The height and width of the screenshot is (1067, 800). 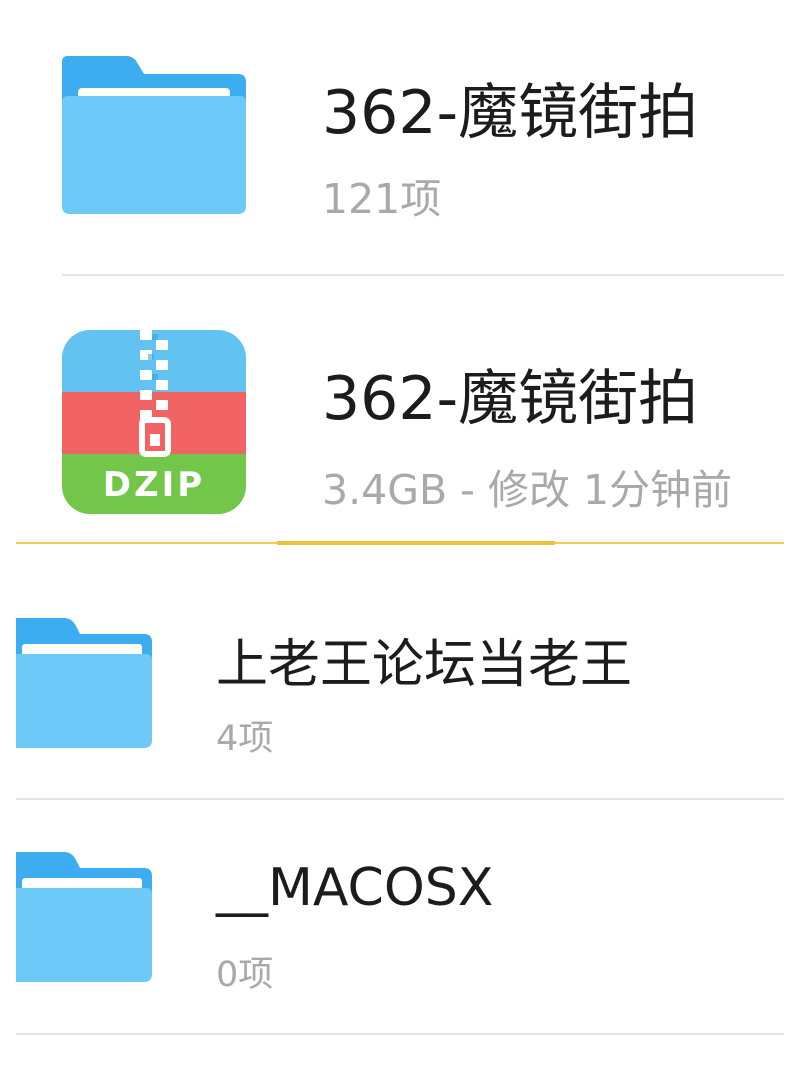 I want to click on row-divider, so click(x=400, y=1034).